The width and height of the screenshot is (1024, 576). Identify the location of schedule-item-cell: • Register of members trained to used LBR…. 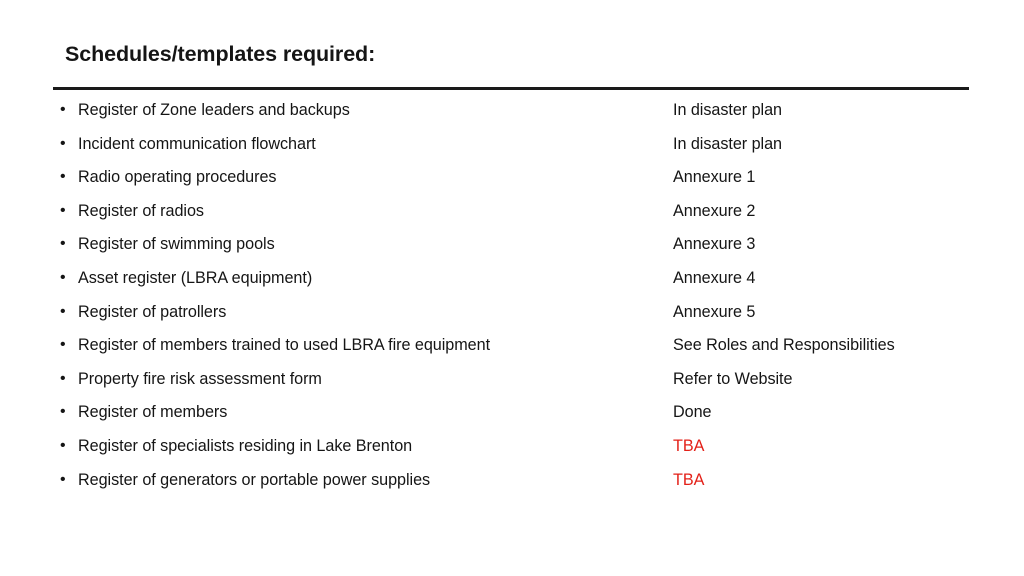
(360, 345).